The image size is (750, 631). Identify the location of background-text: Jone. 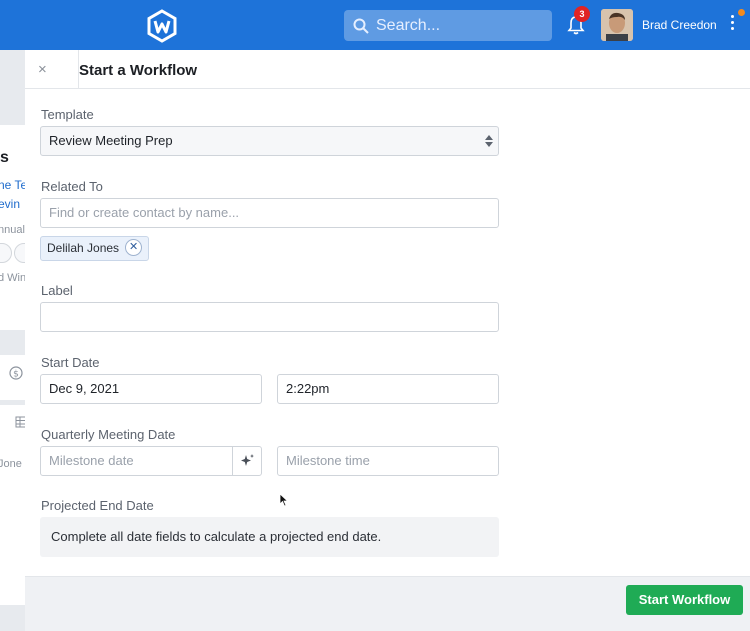
(11, 464).